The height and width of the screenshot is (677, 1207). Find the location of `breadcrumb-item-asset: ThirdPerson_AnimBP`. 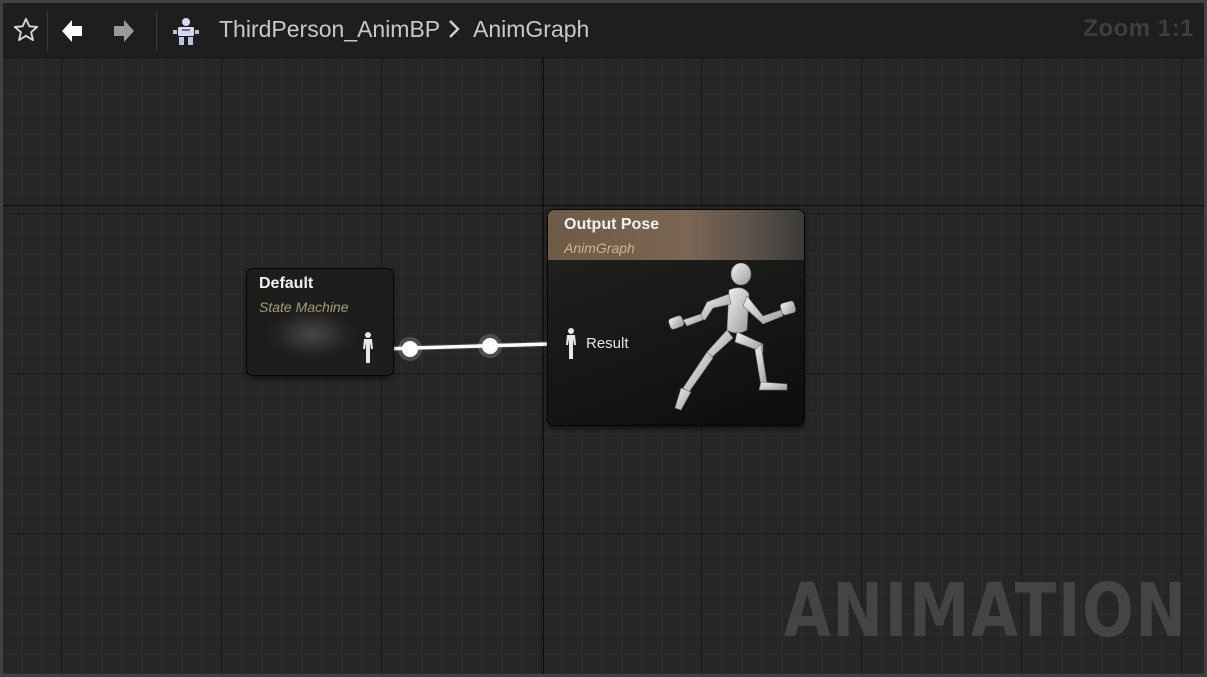

breadcrumb-item-asset: ThirdPerson_AnimBP is located at coordinates (329, 29).